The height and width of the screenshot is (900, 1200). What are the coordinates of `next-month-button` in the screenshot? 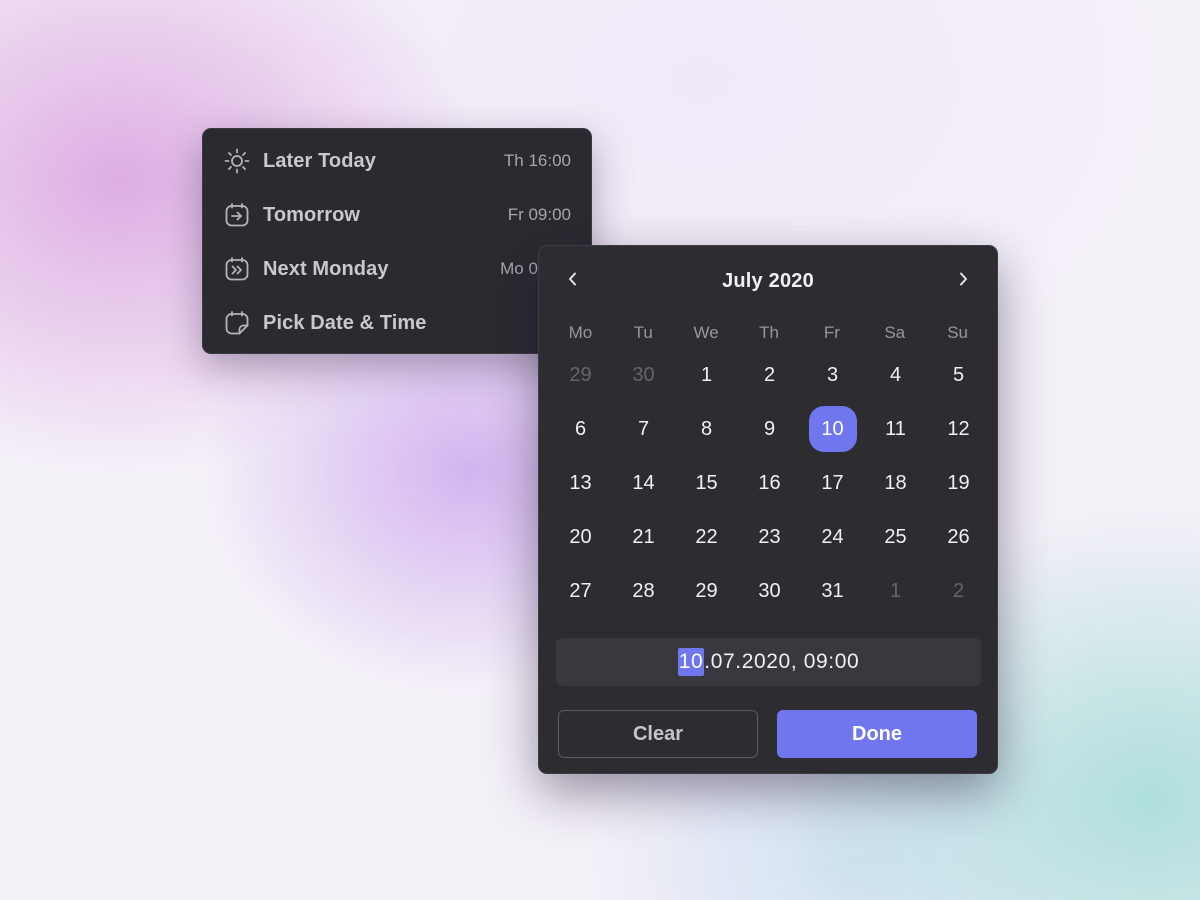 It's located at (963, 281).